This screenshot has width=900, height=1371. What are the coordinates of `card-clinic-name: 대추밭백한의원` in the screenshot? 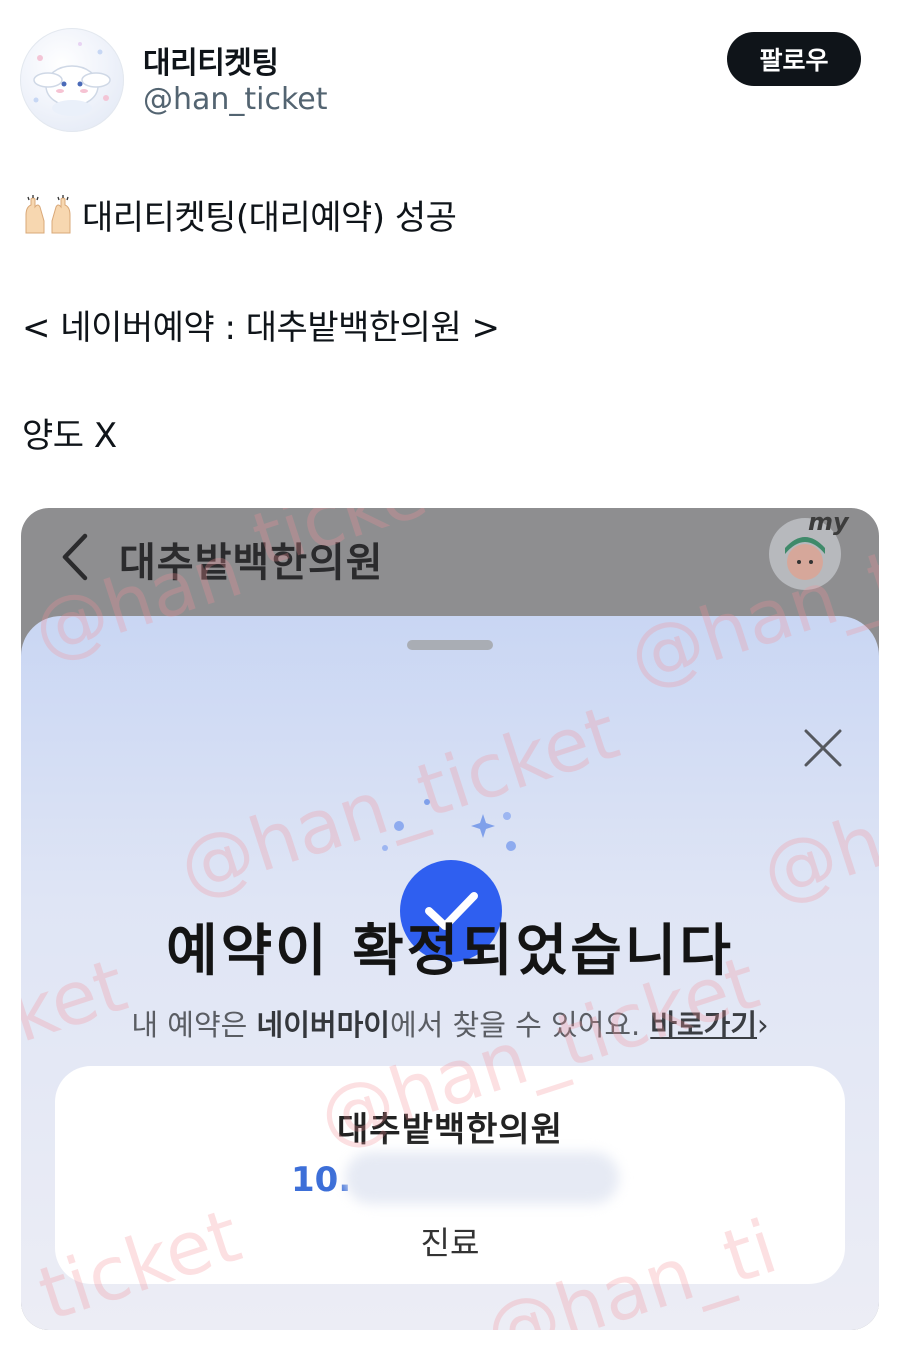 It's located at (450, 1130).